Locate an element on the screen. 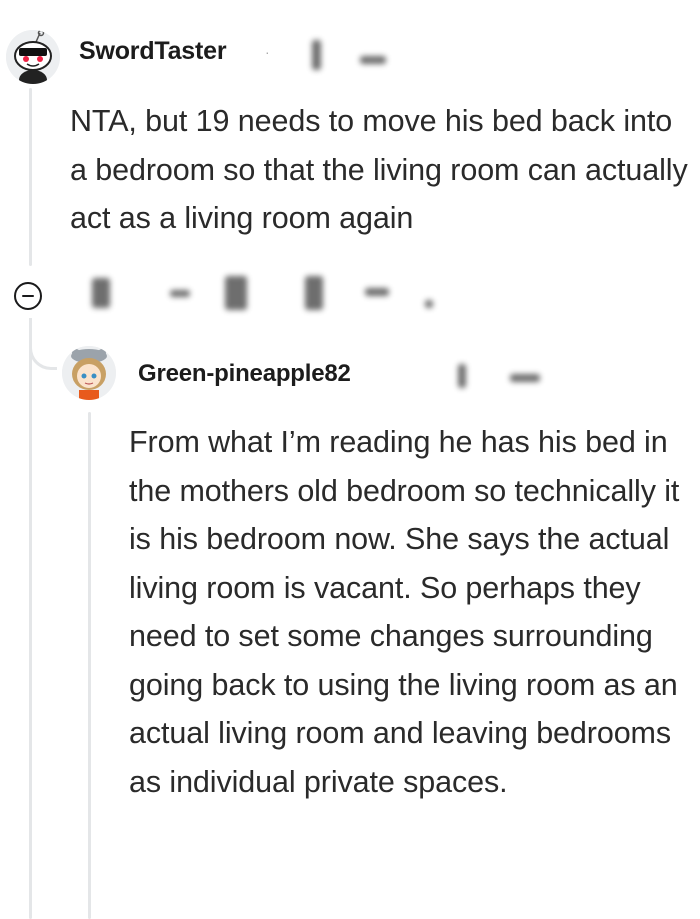 This screenshot has height=919, width=700. more-options-icon is located at coordinates (377, 292).